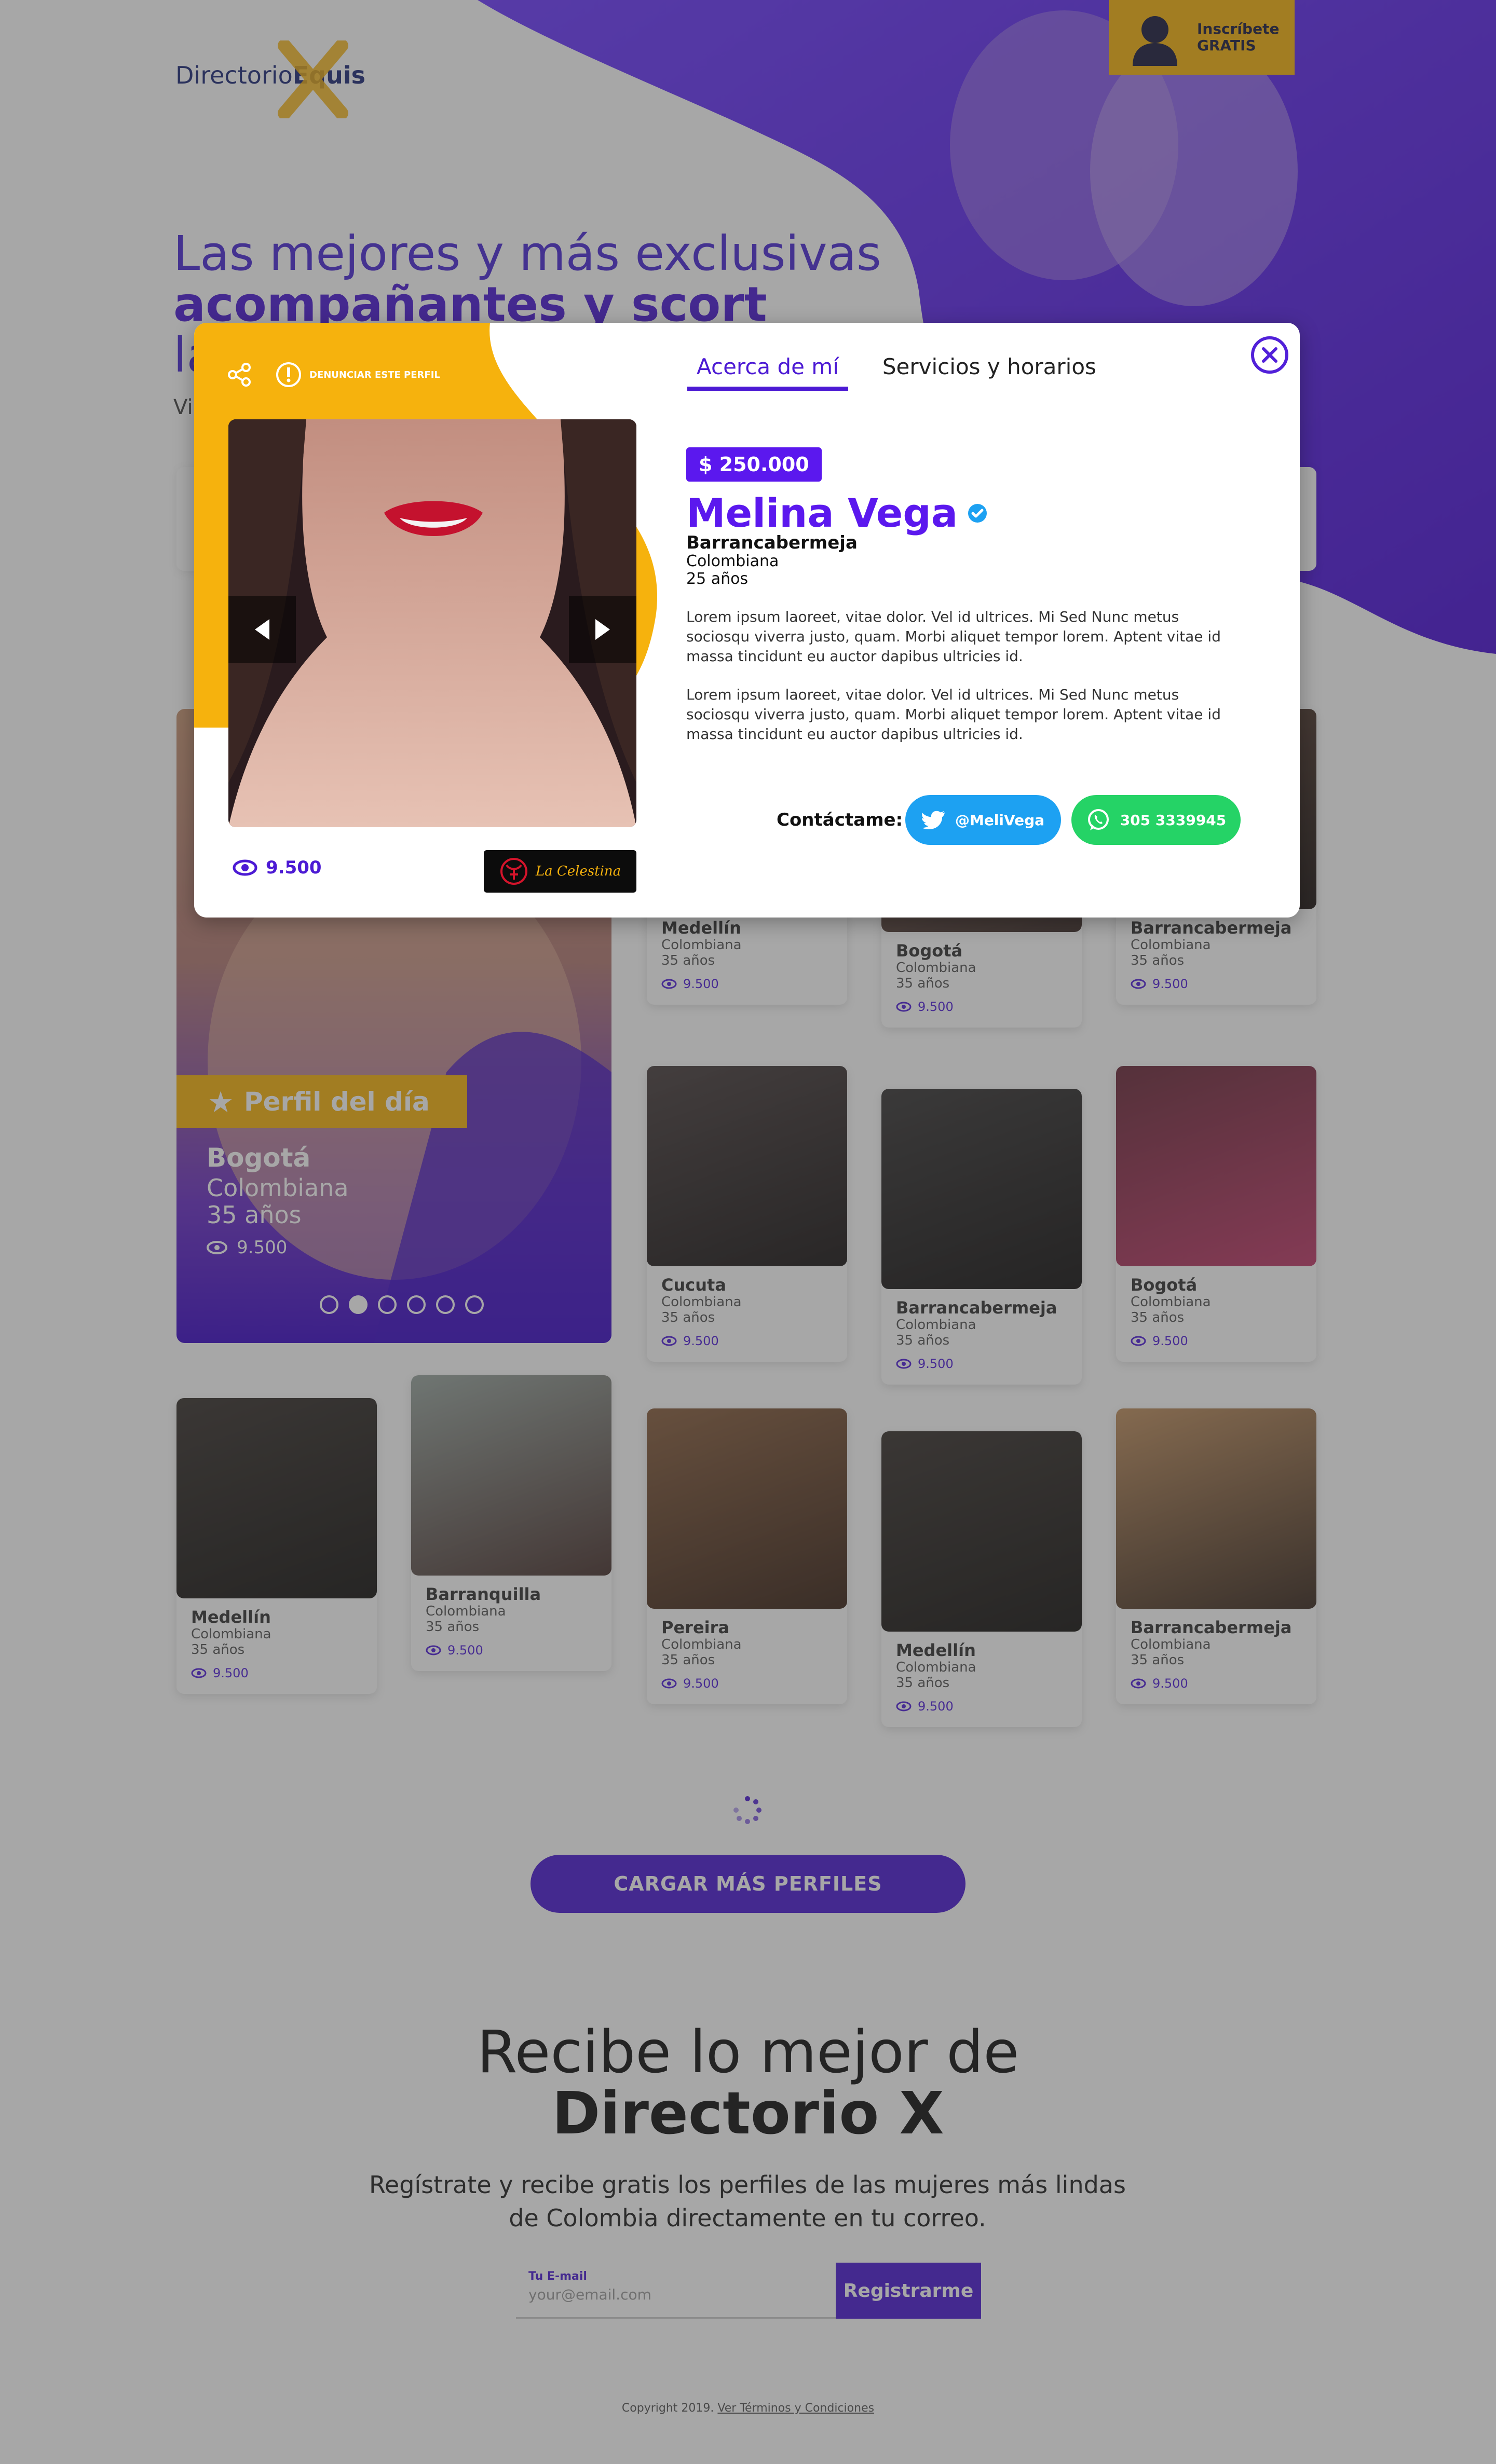 Image resolution: width=1496 pixels, height=2464 pixels. Describe the element at coordinates (840, 820) in the screenshot. I see `contact-label: Contáctame:` at that location.